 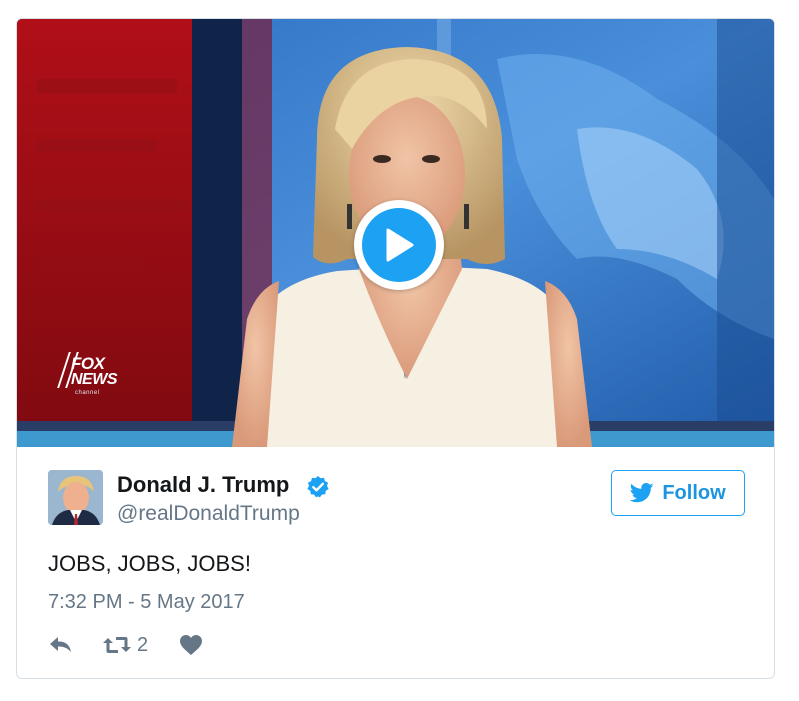 What do you see at coordinates (208, 514) in the screenshot?
I see `author-handle: @realDonaldTrump` at bounding box center [208, 514].